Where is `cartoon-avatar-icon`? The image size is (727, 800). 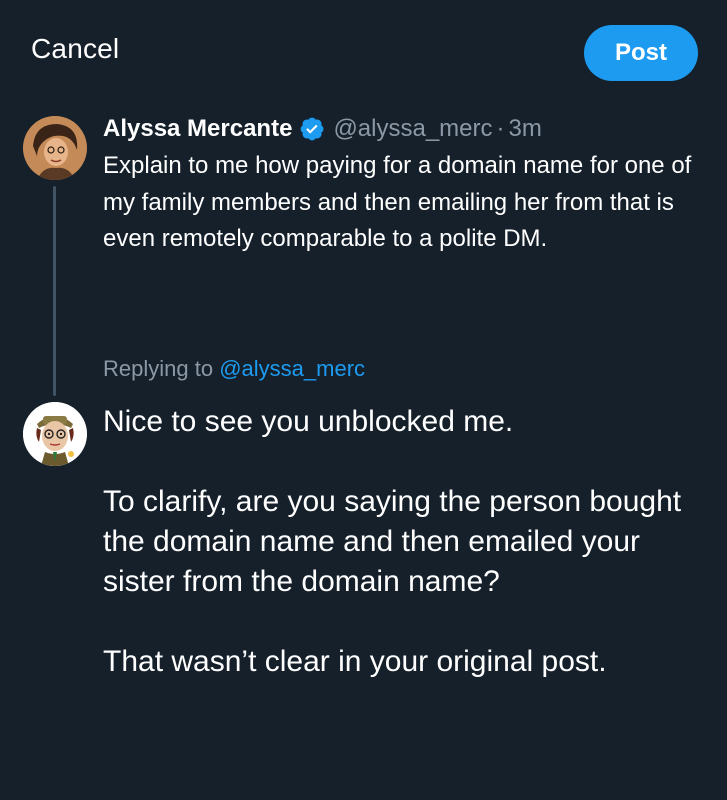 cartoon-avatar-icon is located at coordinates (55, 434).